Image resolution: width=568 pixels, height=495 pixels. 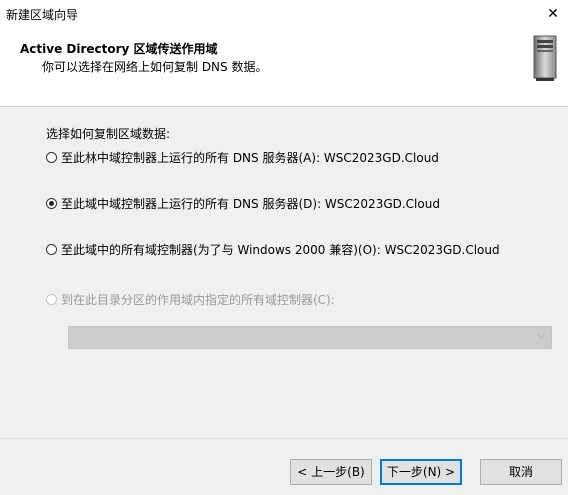 What do you see at coordinates (51, 157) in the screenshot?
I see `radio-forest-dns` at bounding box center [51, 157].